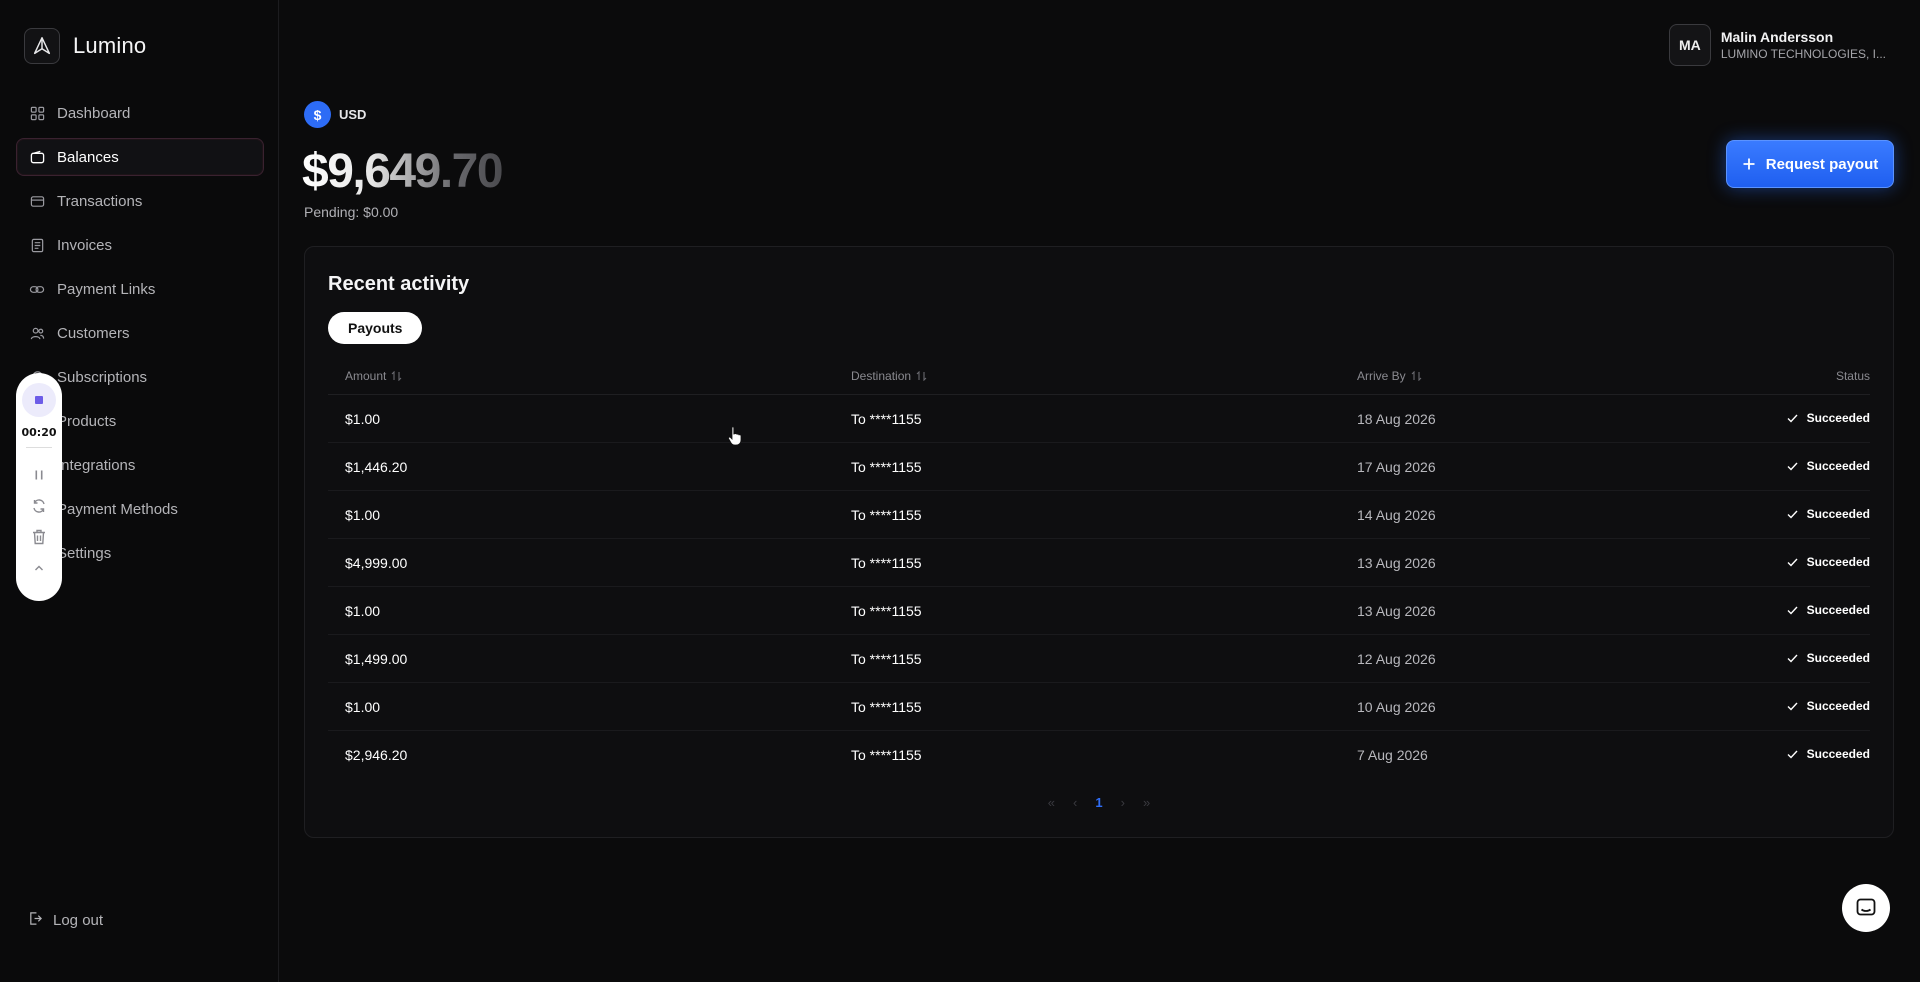  What do you see at coordinates (1146, 802) in the screenshot?
I see `last-page-button: »` at bounding box center [1146, 802].